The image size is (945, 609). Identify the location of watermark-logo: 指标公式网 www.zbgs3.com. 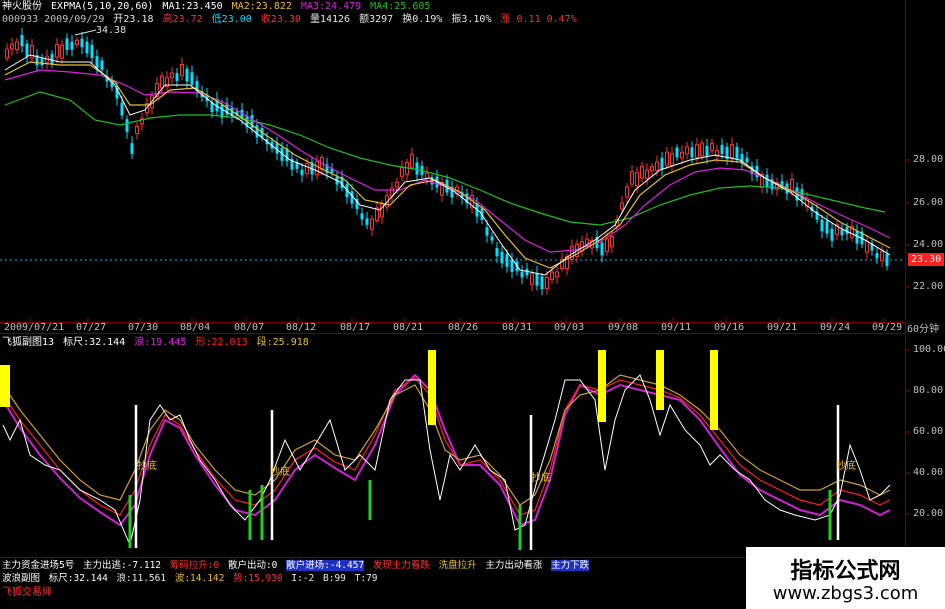
(845, 578).